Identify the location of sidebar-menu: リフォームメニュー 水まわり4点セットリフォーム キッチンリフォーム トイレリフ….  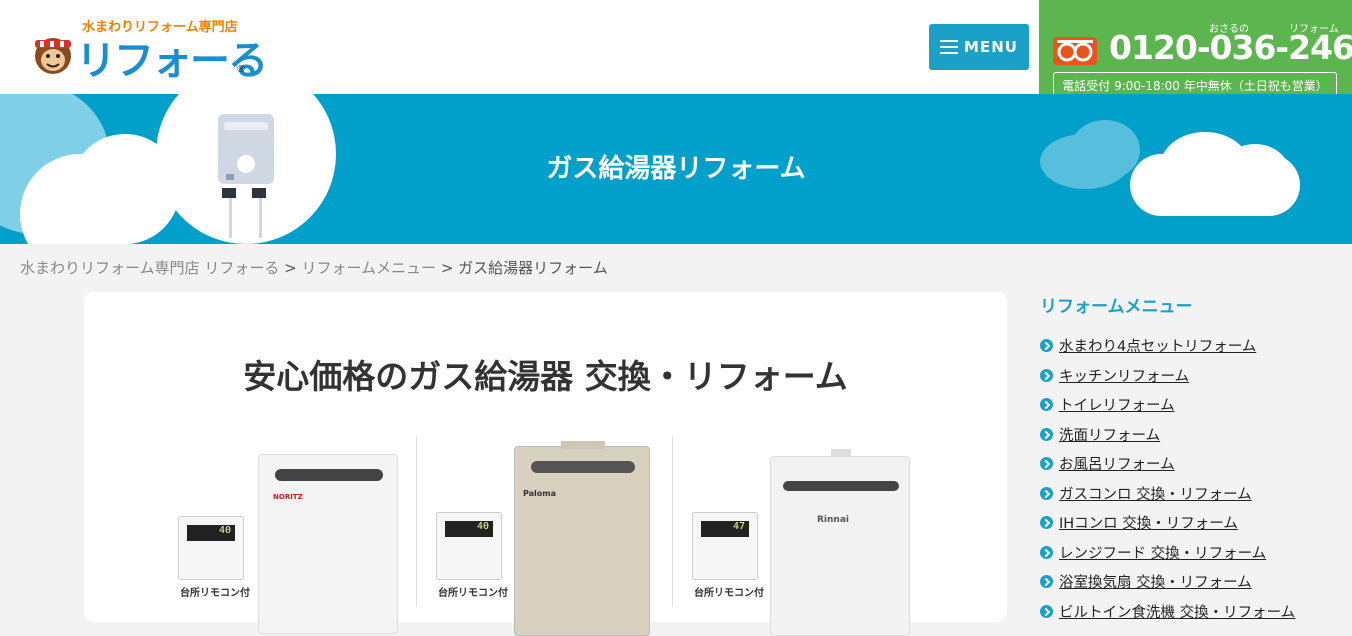
(1190, 459).